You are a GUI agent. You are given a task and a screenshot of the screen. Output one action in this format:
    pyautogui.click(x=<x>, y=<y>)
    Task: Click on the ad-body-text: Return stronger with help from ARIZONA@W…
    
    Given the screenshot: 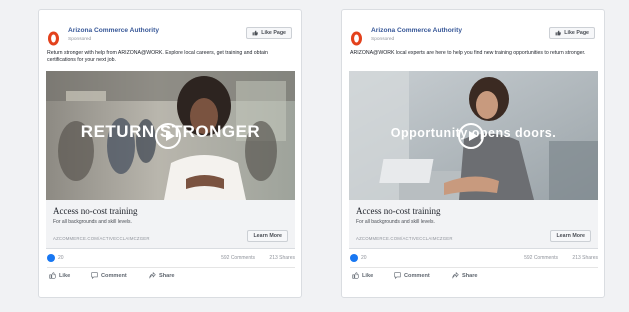 What is the action you would take?
    pyautogui.click(x=157, y=57)
    